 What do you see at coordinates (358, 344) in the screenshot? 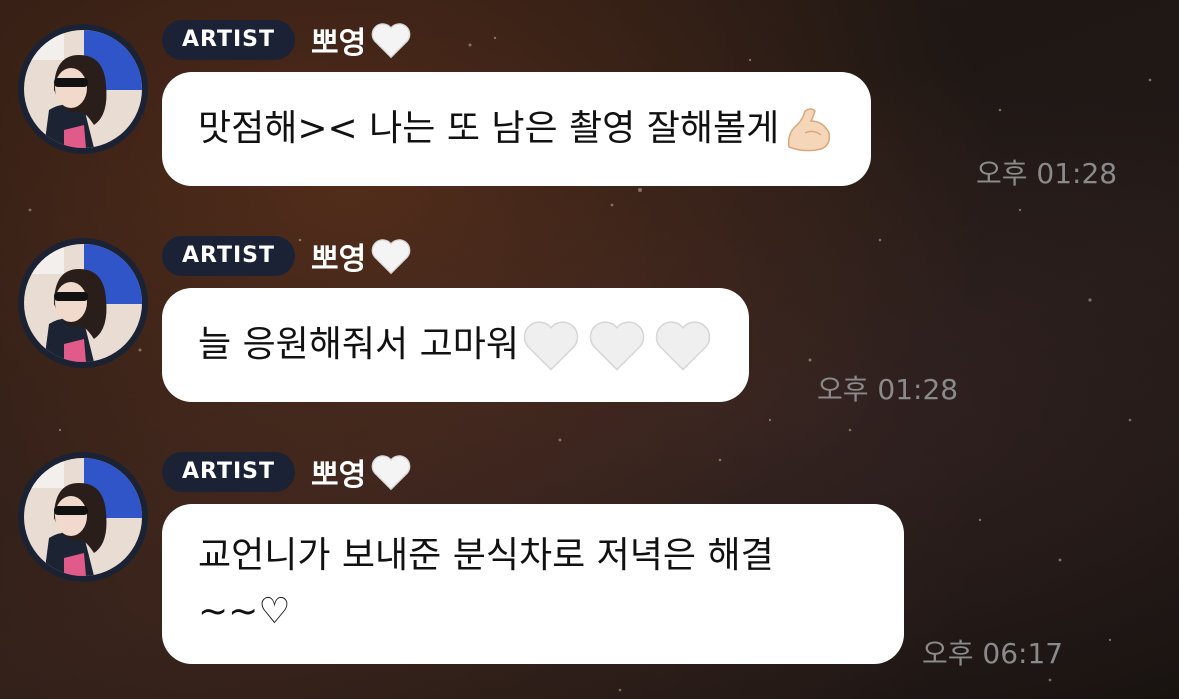
I see `message-text: 늘 응원해줘서 고마워` at bounding box center [358, 344].